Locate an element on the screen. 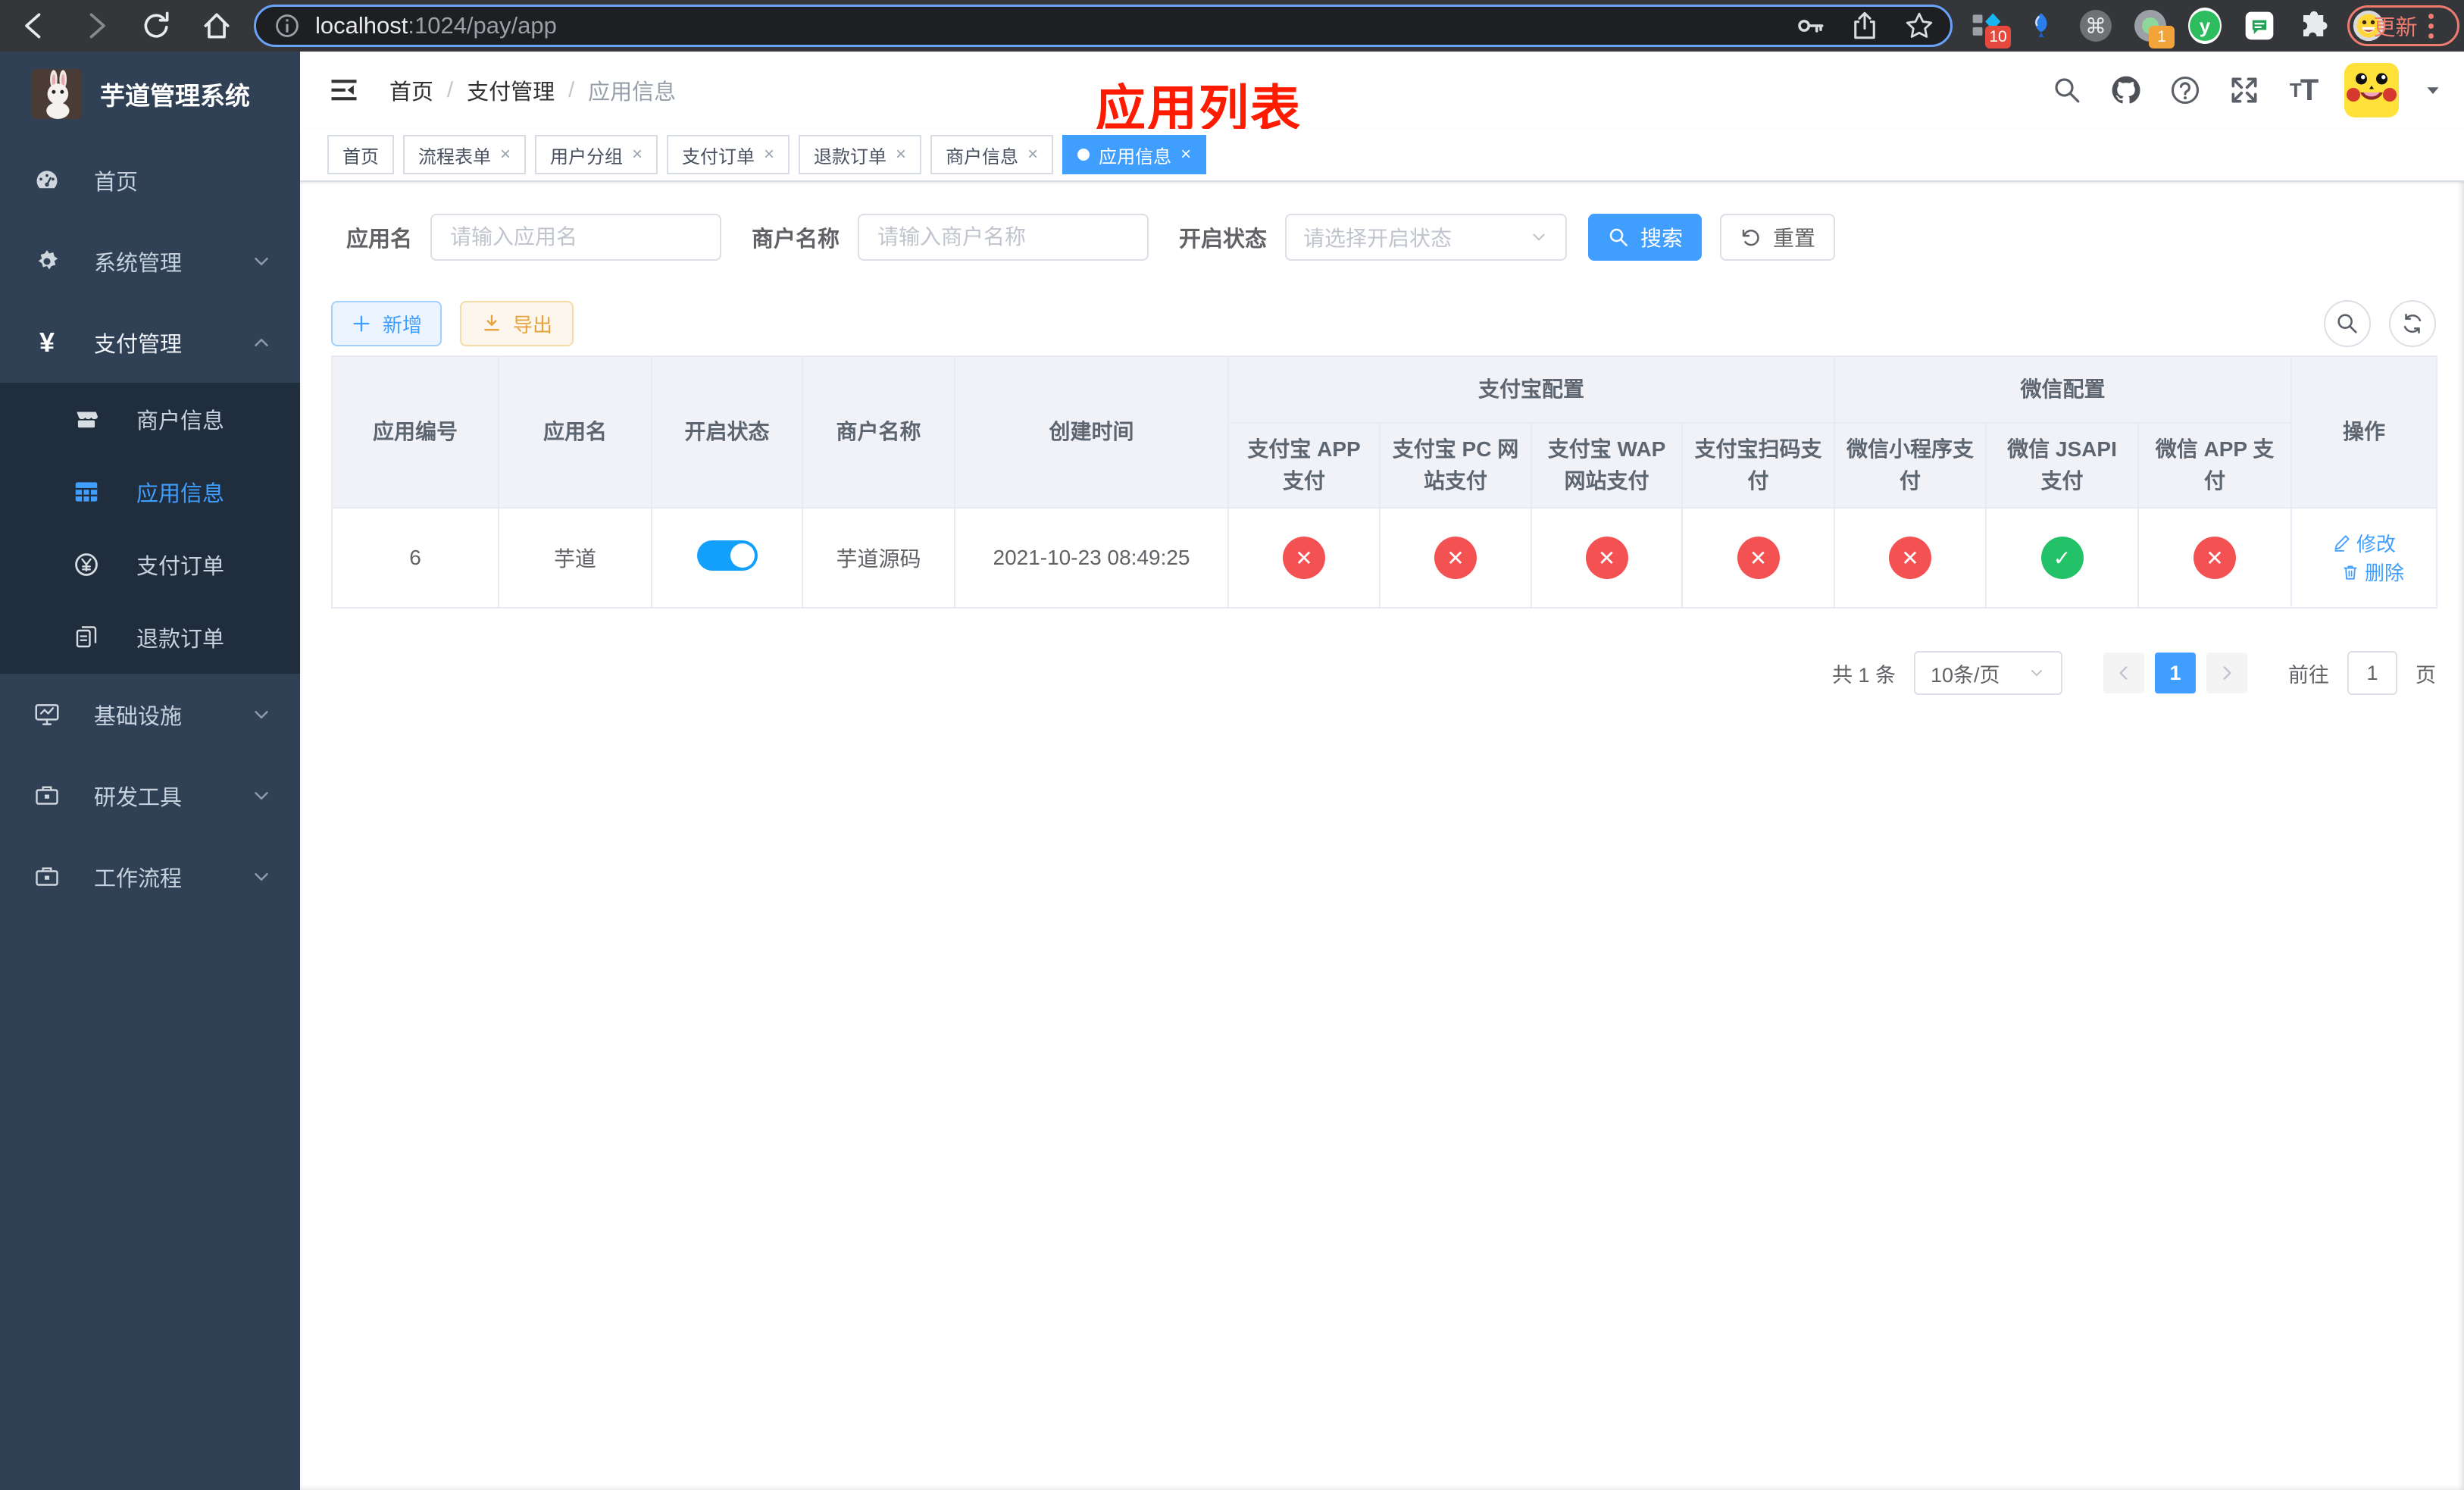  delete-link: 删除 is located at coordinates (2372, 572).